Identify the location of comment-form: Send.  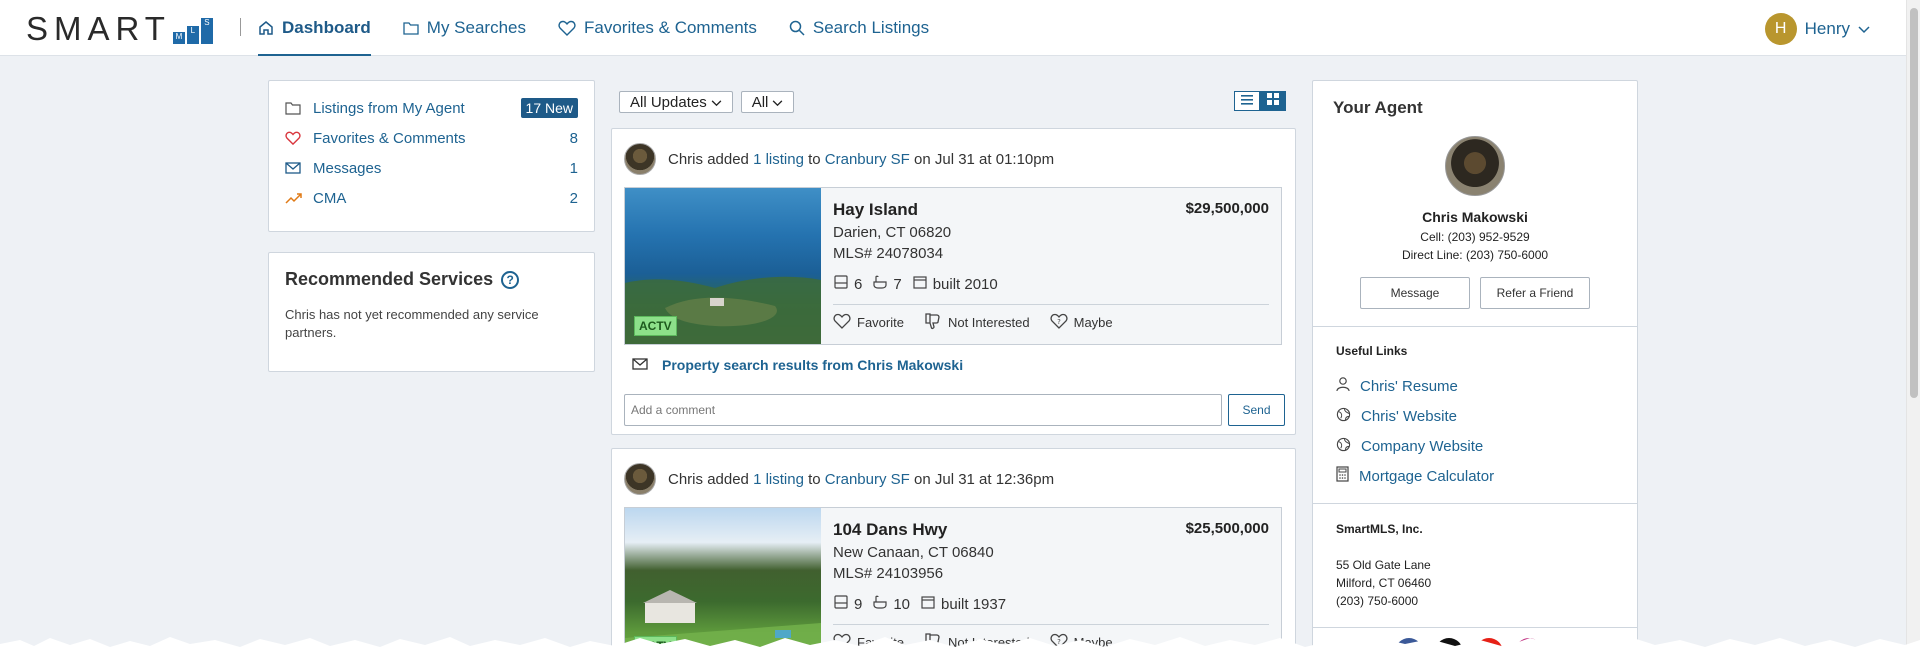
(954, 410).